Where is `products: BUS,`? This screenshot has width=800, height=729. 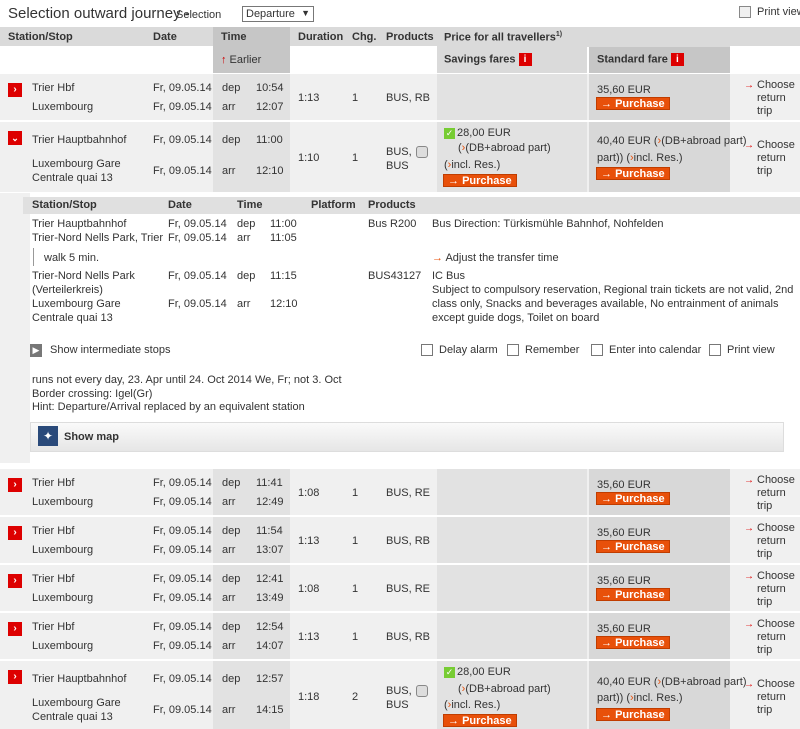
products: BUS, is located at coordinates (399, 691).